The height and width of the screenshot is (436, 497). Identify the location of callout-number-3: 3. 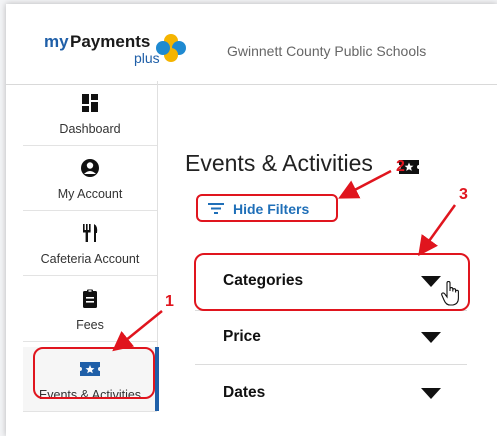
(463, 194).